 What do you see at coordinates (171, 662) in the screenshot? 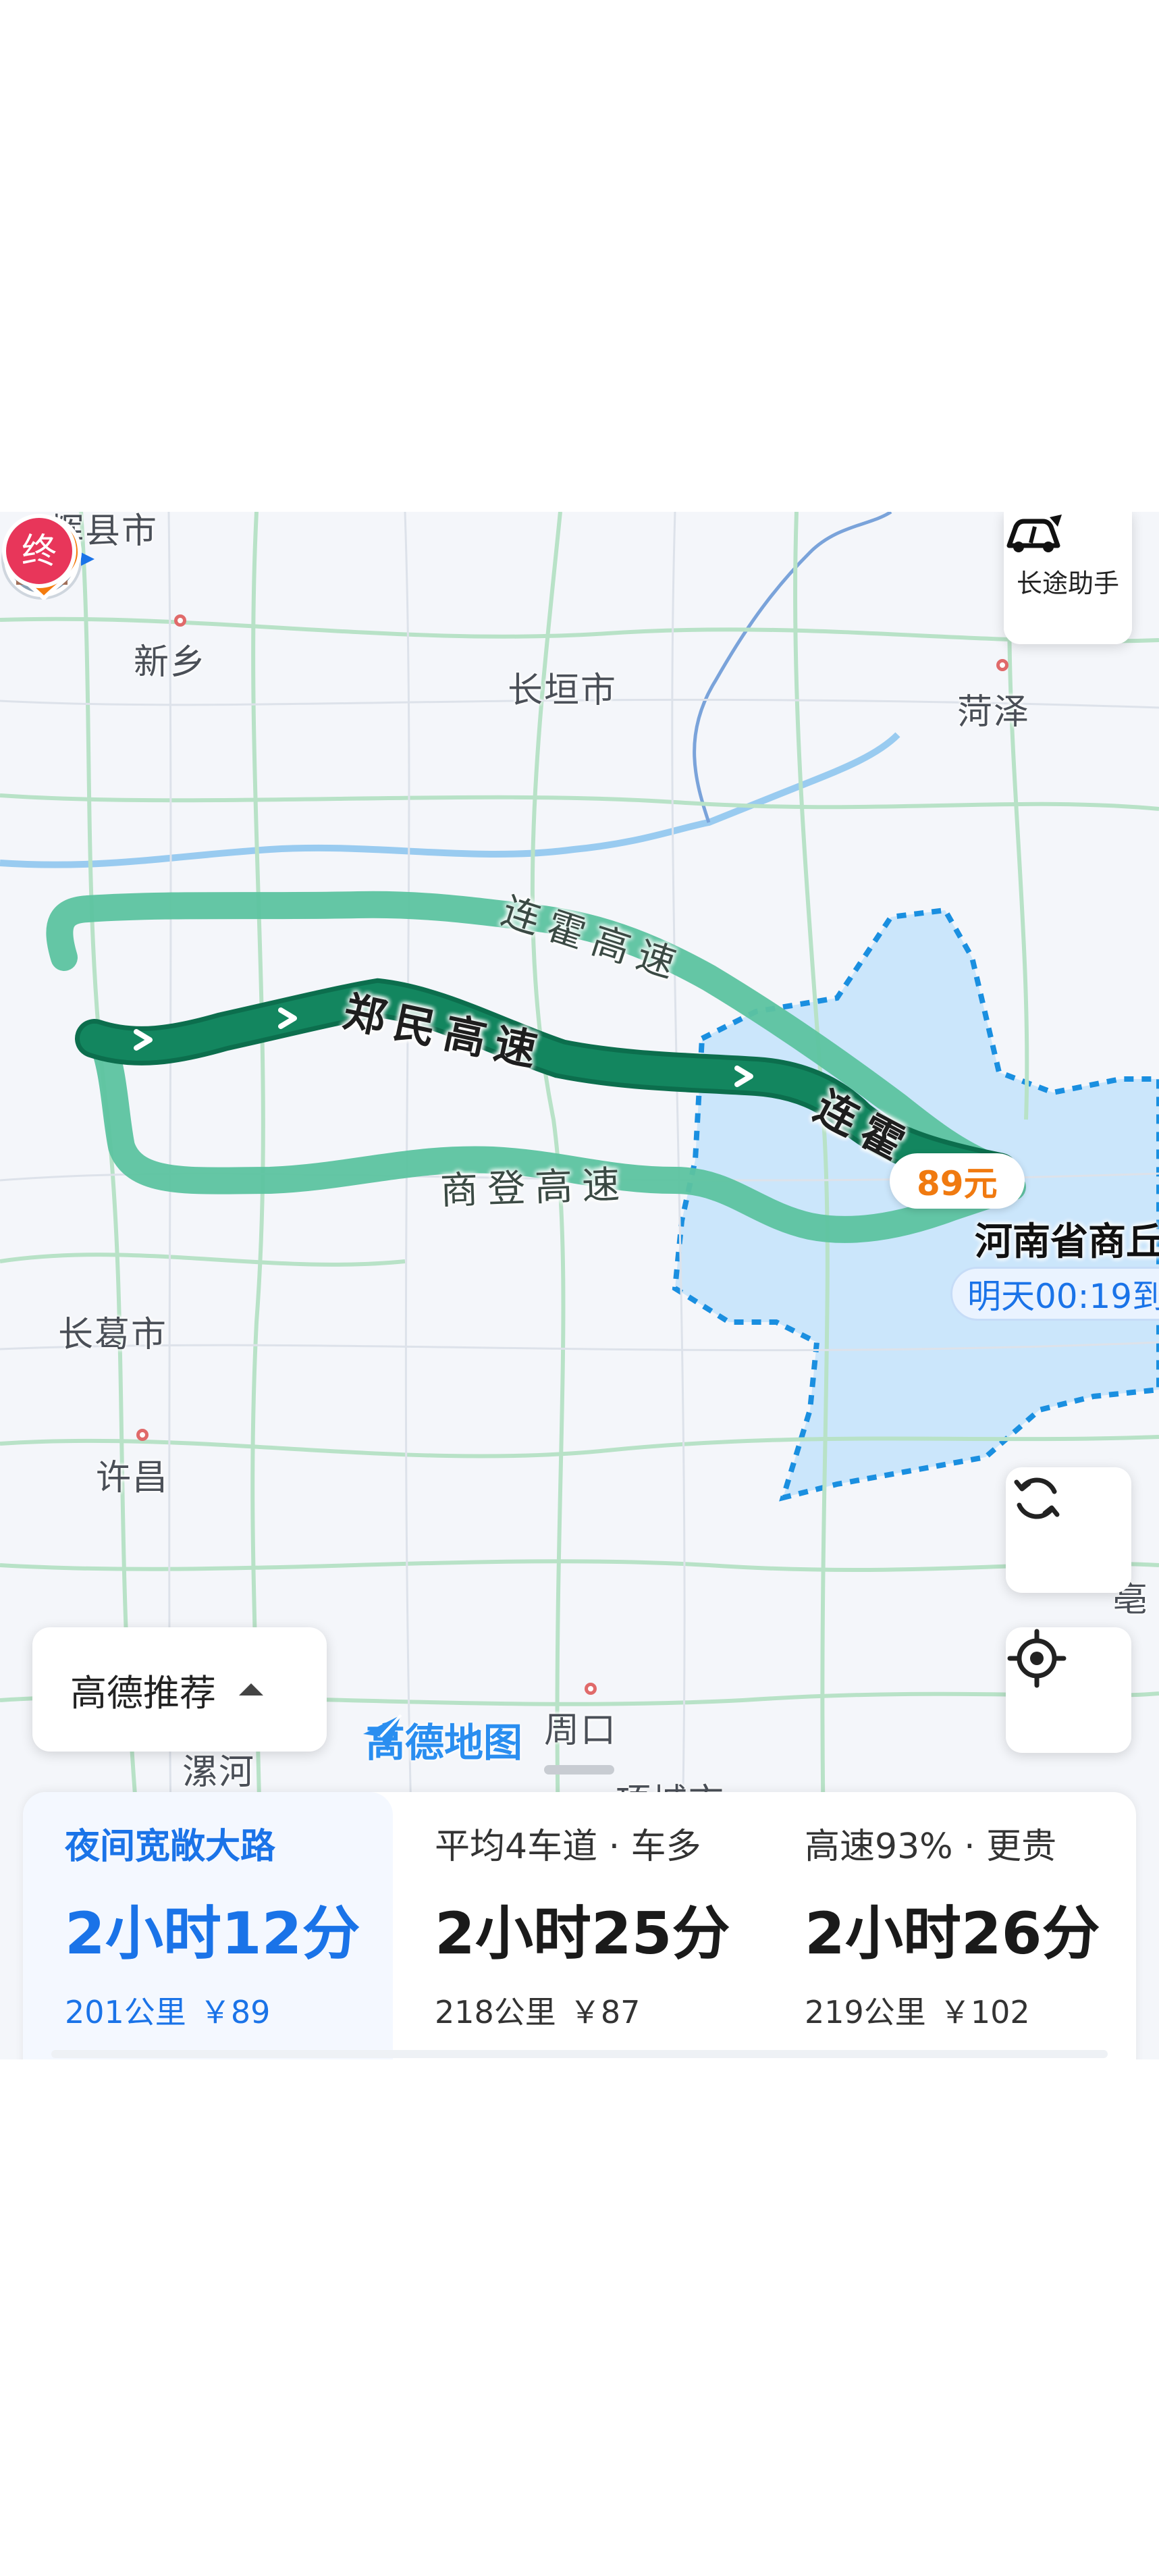
I see `city-label: 新乡` at bounding box center [171, 662].